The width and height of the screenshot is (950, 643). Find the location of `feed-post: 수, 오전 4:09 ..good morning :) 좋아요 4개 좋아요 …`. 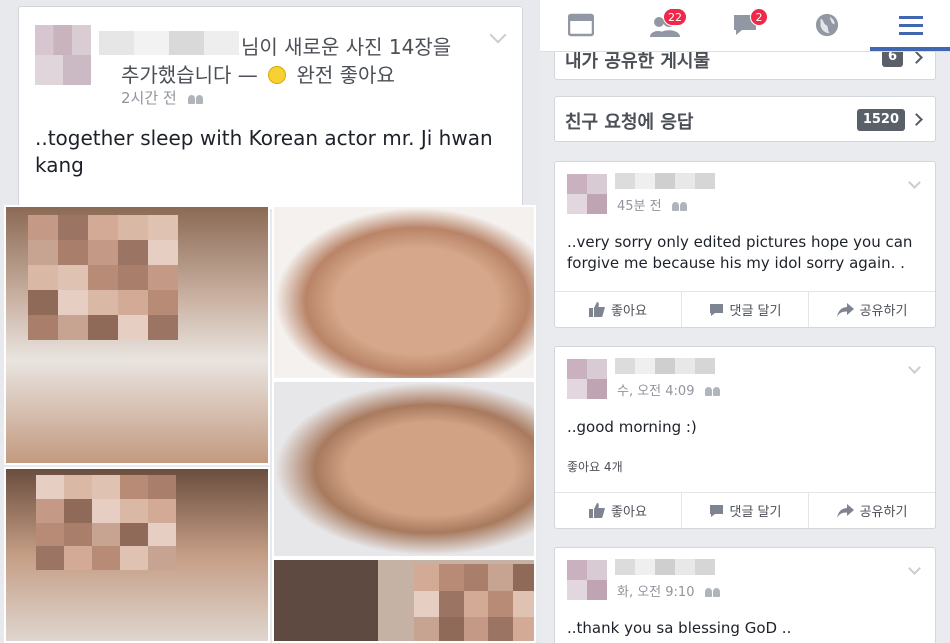

feed-post: 수, 오전 4:09 ..good morning :) 좋아요 4개 좋아요 … is located at coordinates (745, 437).